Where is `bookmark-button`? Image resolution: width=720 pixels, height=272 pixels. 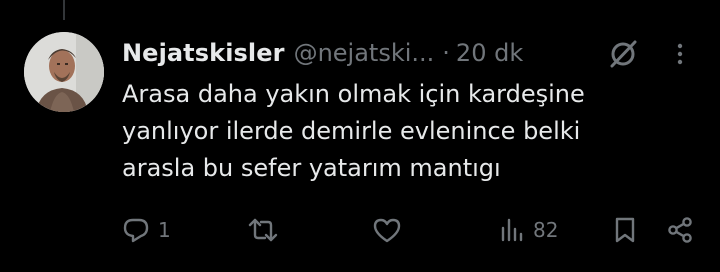
bookmark-button is located at coordinates (625, 230).